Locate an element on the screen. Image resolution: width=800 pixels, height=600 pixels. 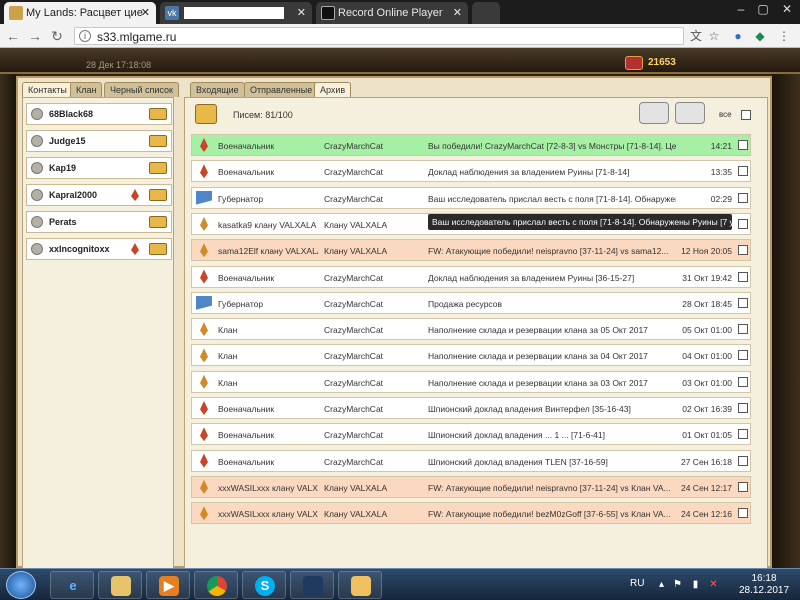
server-date: 28 Дек 17:18:08 is located at coordinates (119, 65).